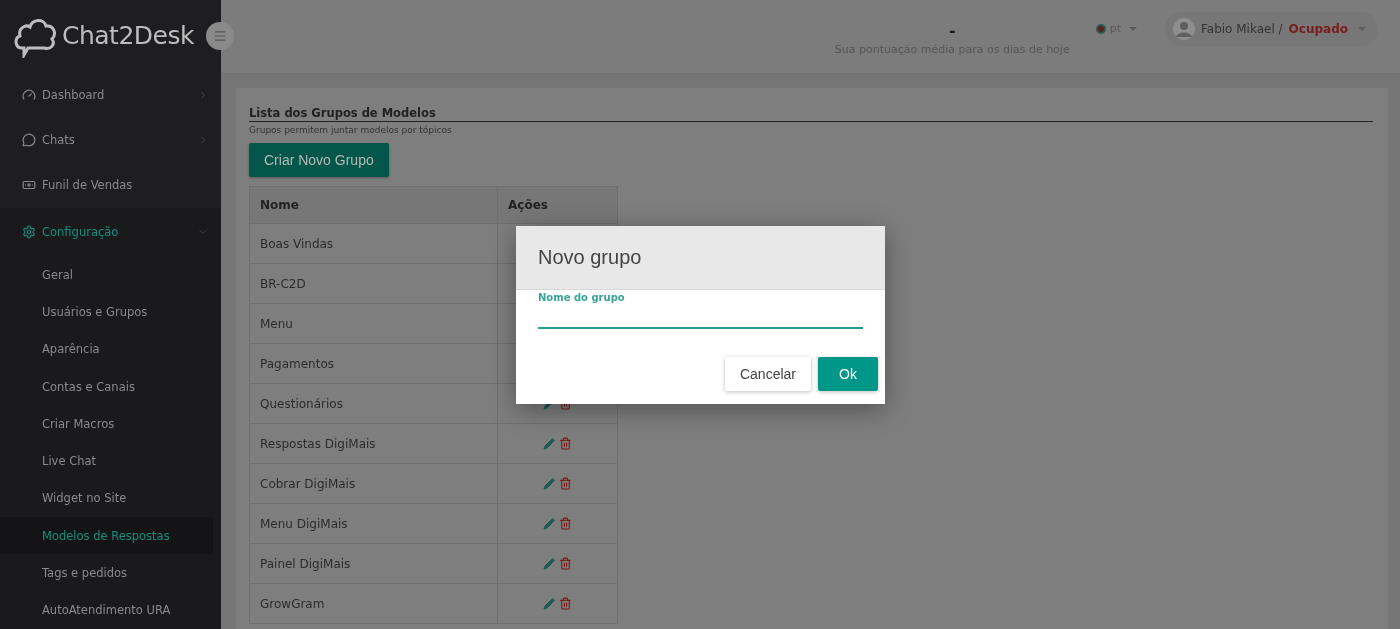  I want to click on table-cell-text: Boas Vindas, so click(297, 244).